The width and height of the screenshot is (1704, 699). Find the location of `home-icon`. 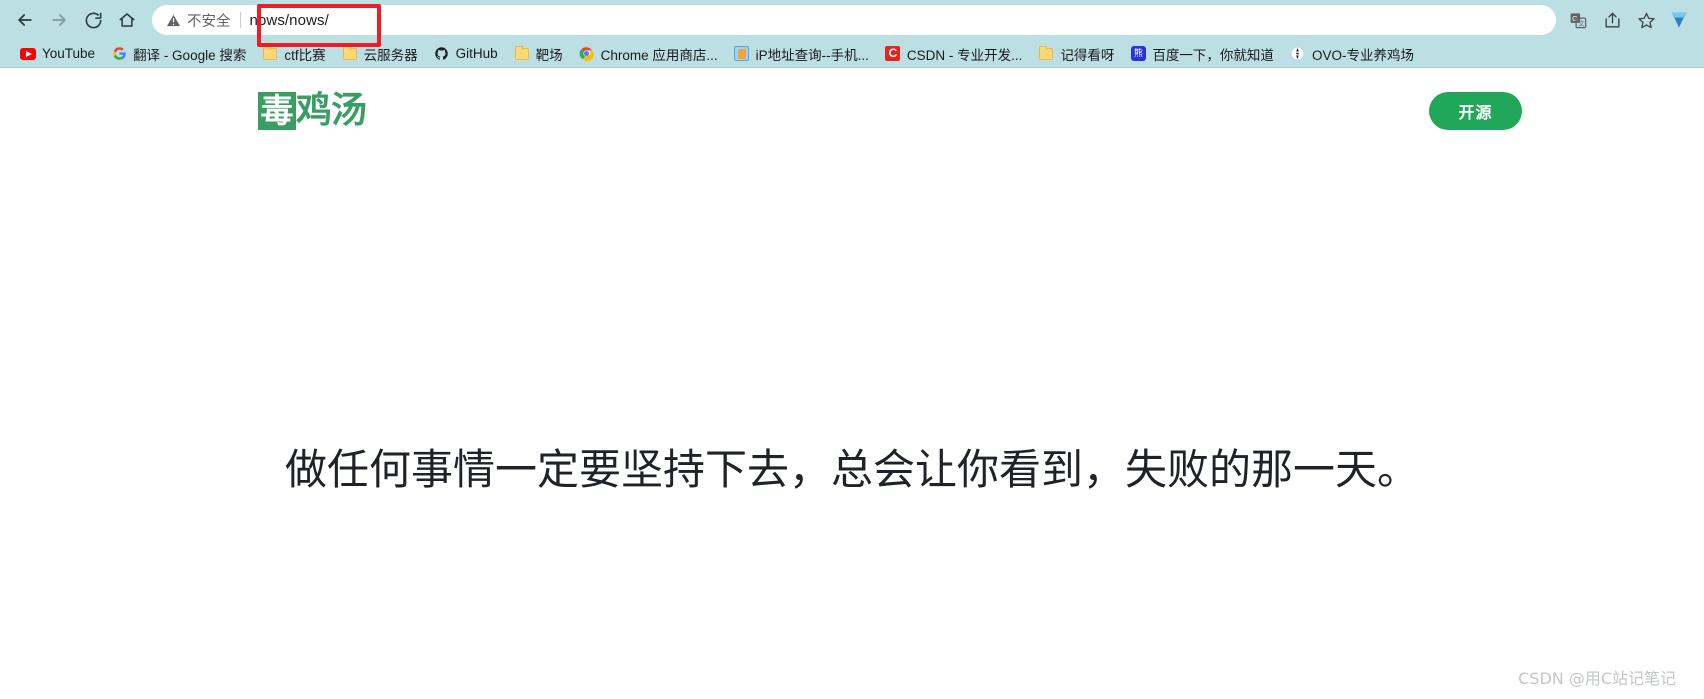

home-icon is located at coordinates (127, 20).